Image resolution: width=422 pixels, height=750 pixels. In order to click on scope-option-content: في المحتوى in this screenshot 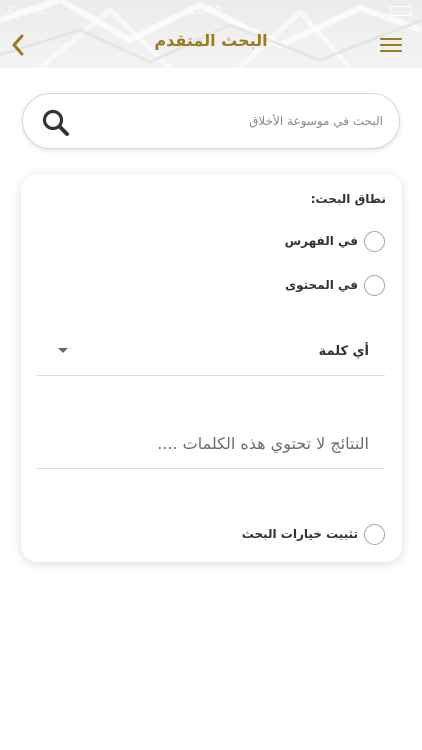, I will do `click(335, 285)`.